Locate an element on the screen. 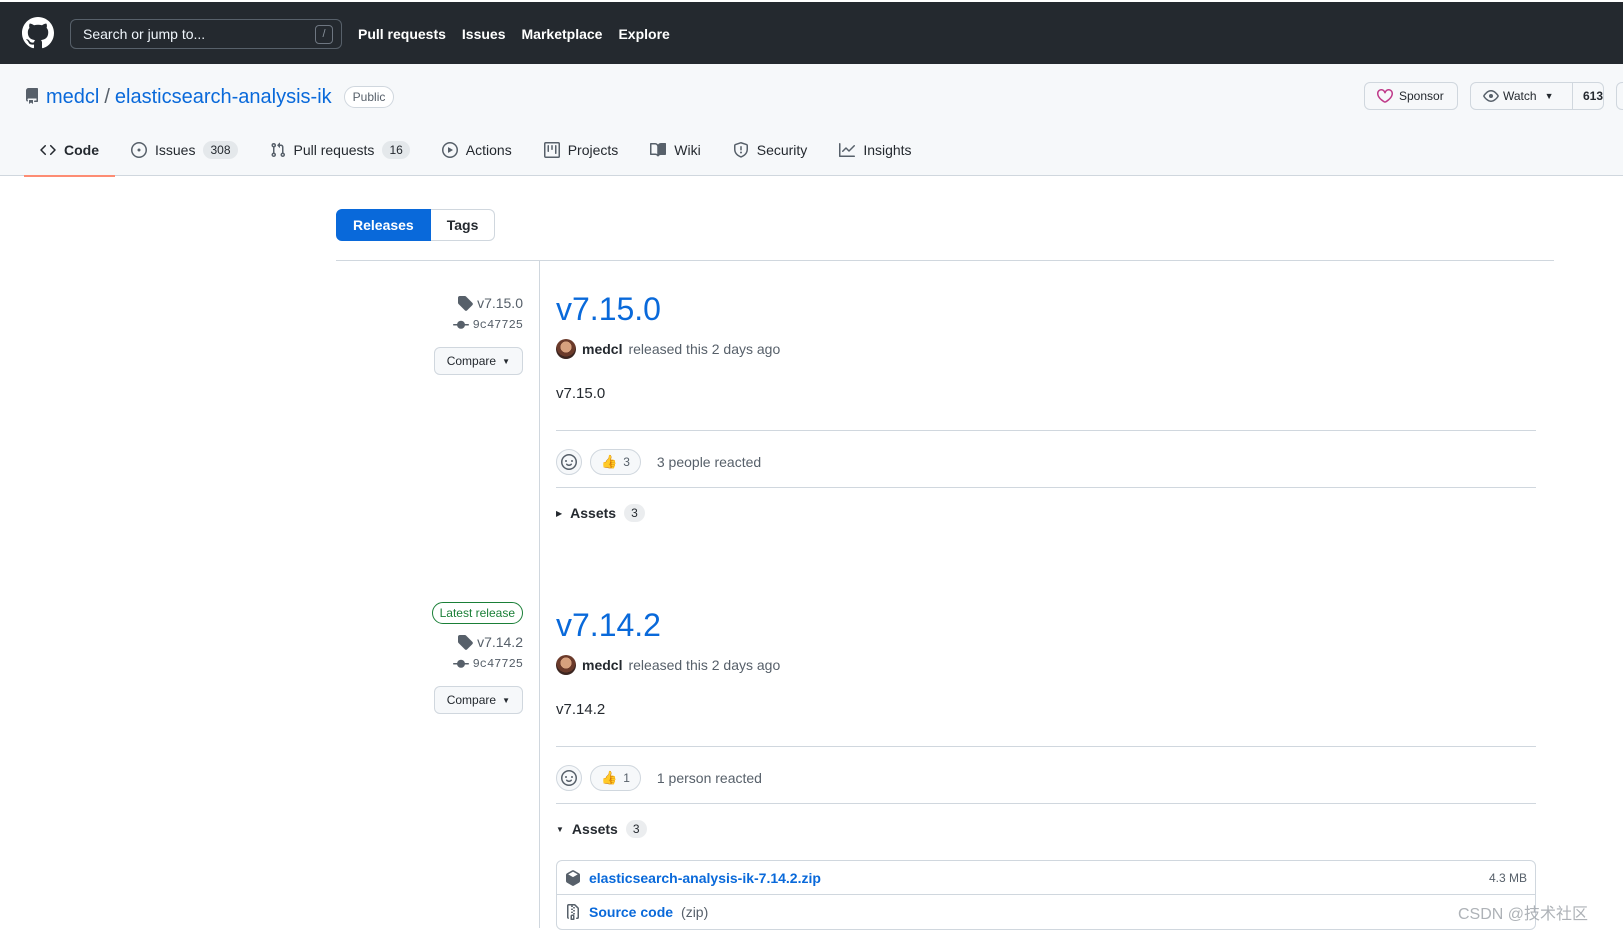 The width and height of the screenshot is (1623, 930). heart-icon is located at coordinates (1385, 96).